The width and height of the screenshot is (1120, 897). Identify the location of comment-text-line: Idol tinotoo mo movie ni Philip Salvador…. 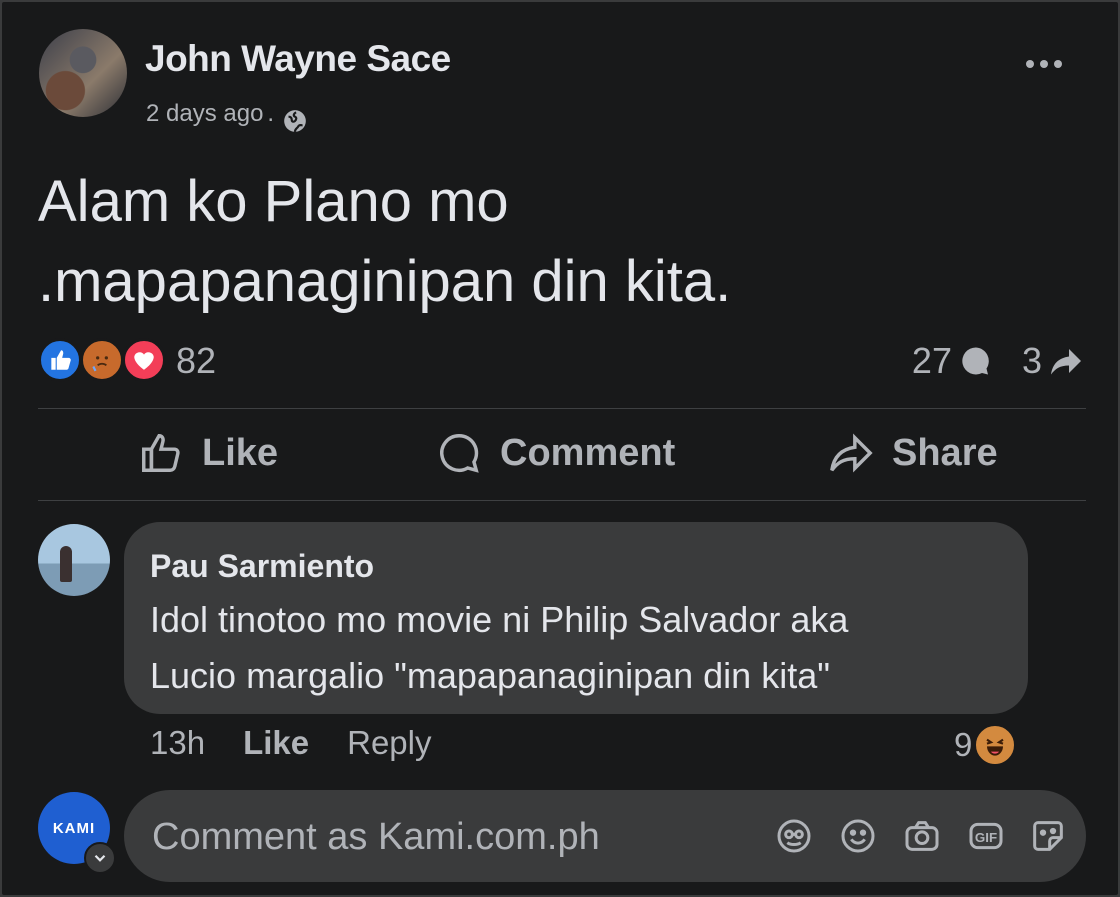
(499, 619).